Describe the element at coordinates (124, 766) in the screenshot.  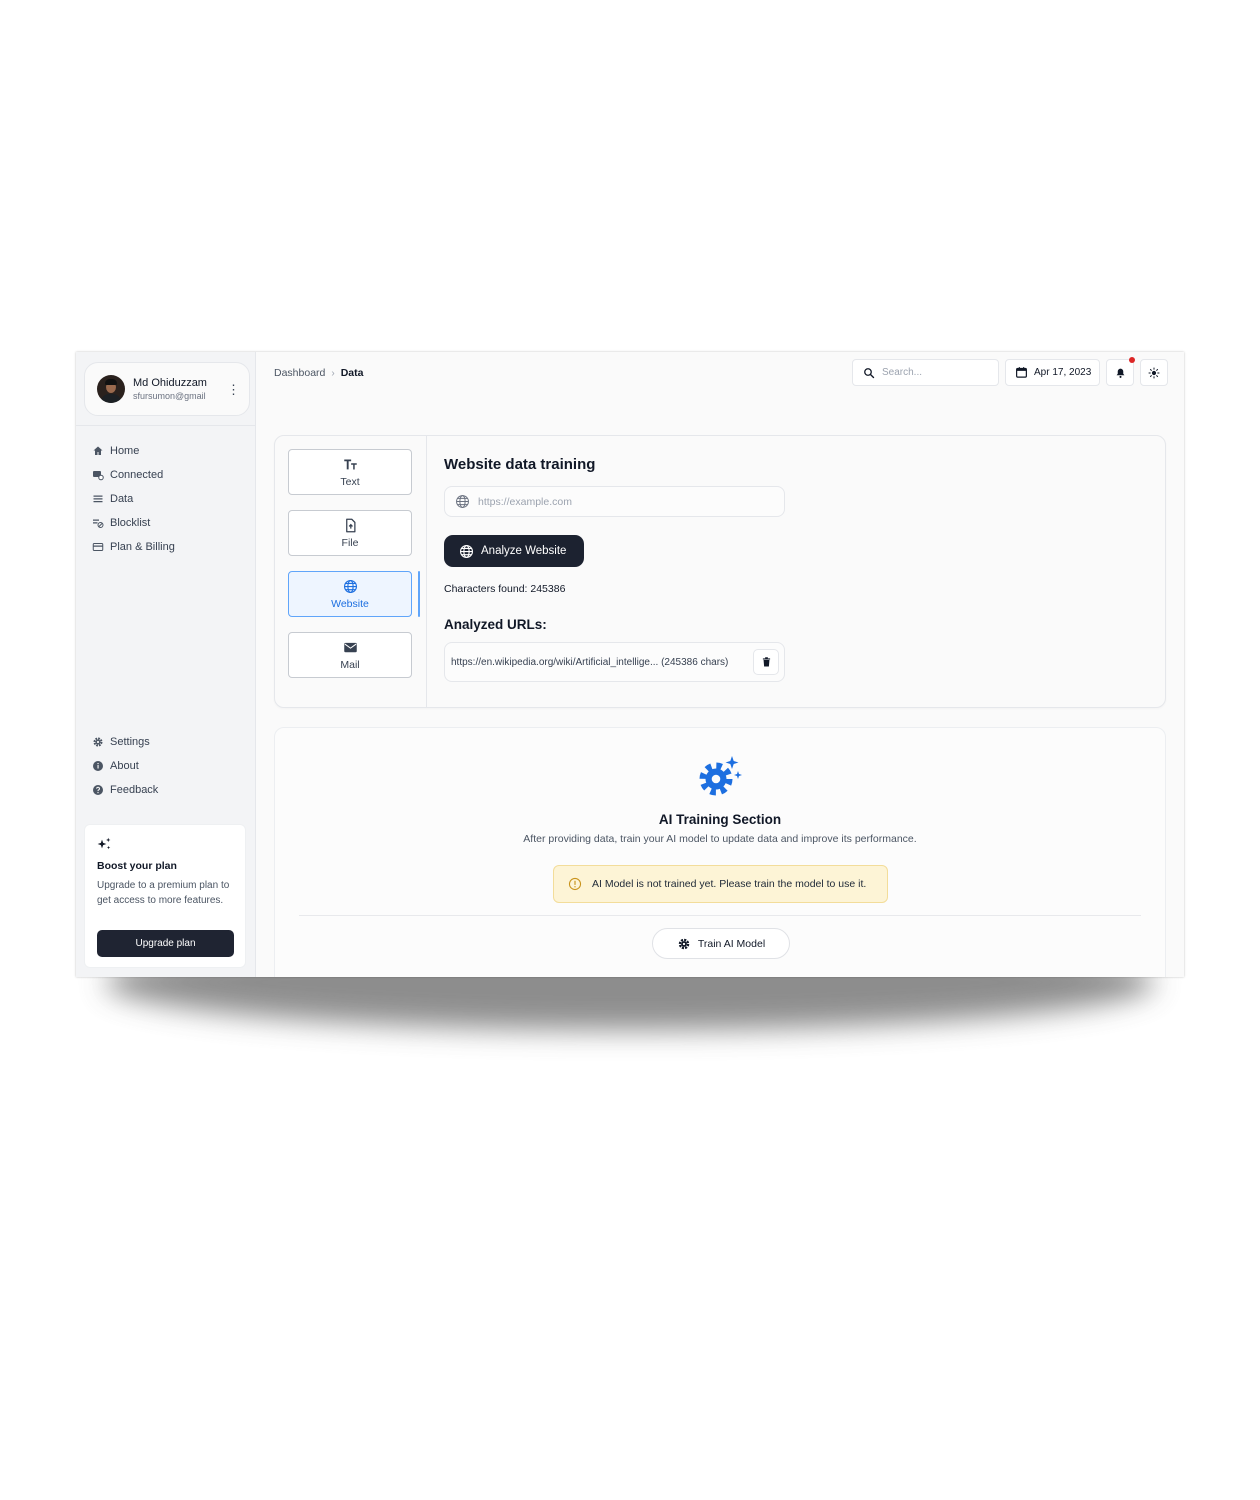
I see `sidebar-item-label: About` at that location.